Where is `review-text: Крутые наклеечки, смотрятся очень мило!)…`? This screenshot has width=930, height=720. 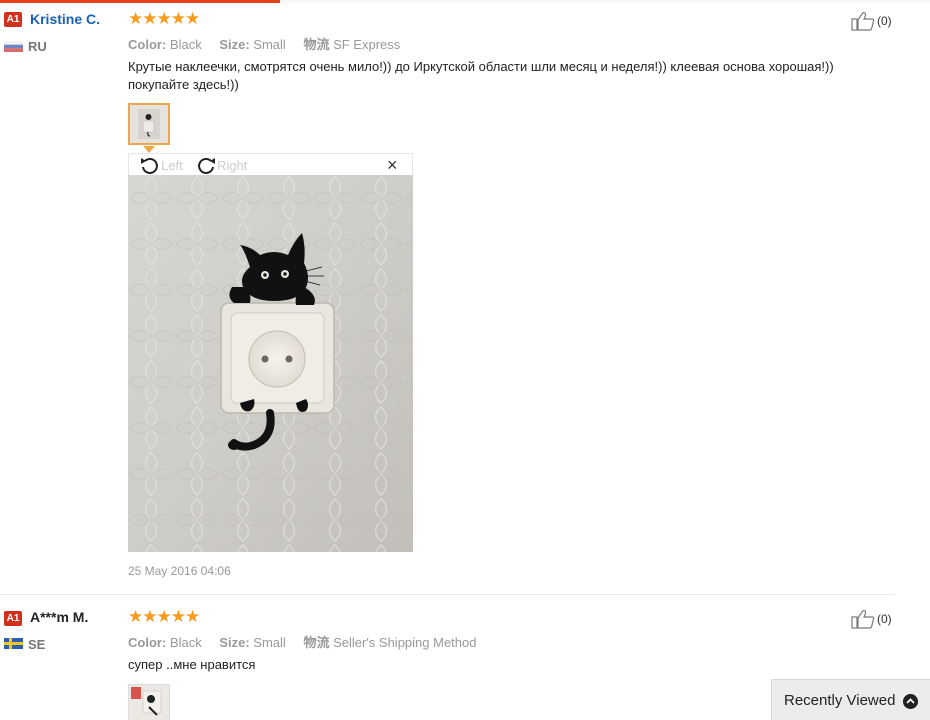
review-text: Крутые наклеечки, смотрятся очень мило!)… is located at coordinates (481, 75).